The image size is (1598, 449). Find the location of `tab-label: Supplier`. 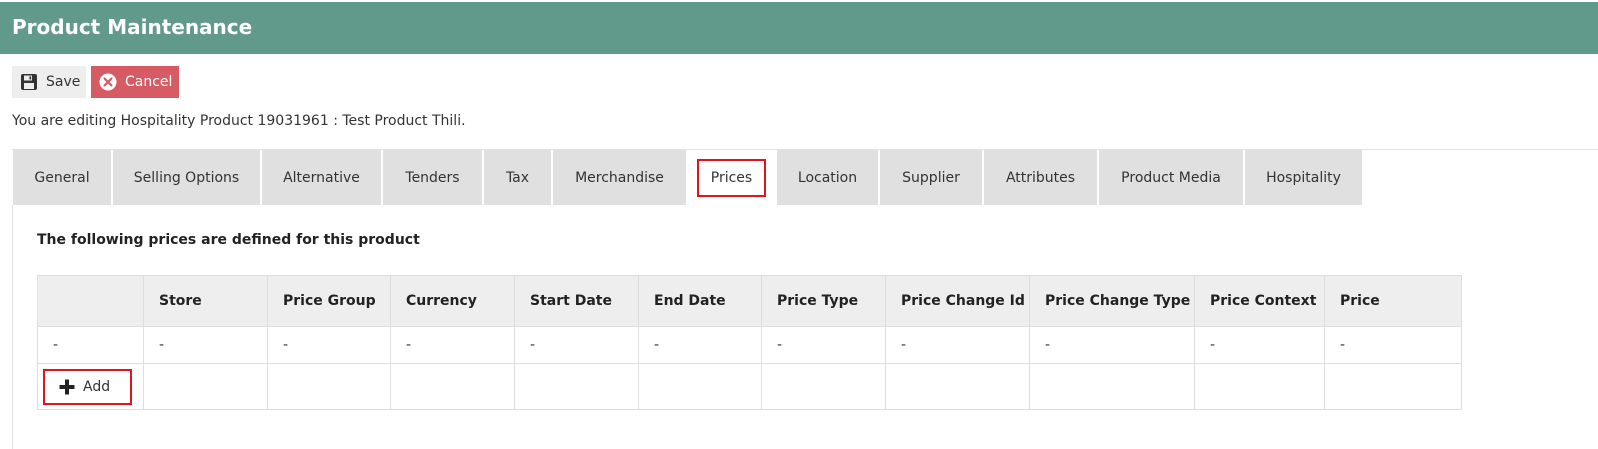

tab-label: Supplier is located at coordinates (931, 177).